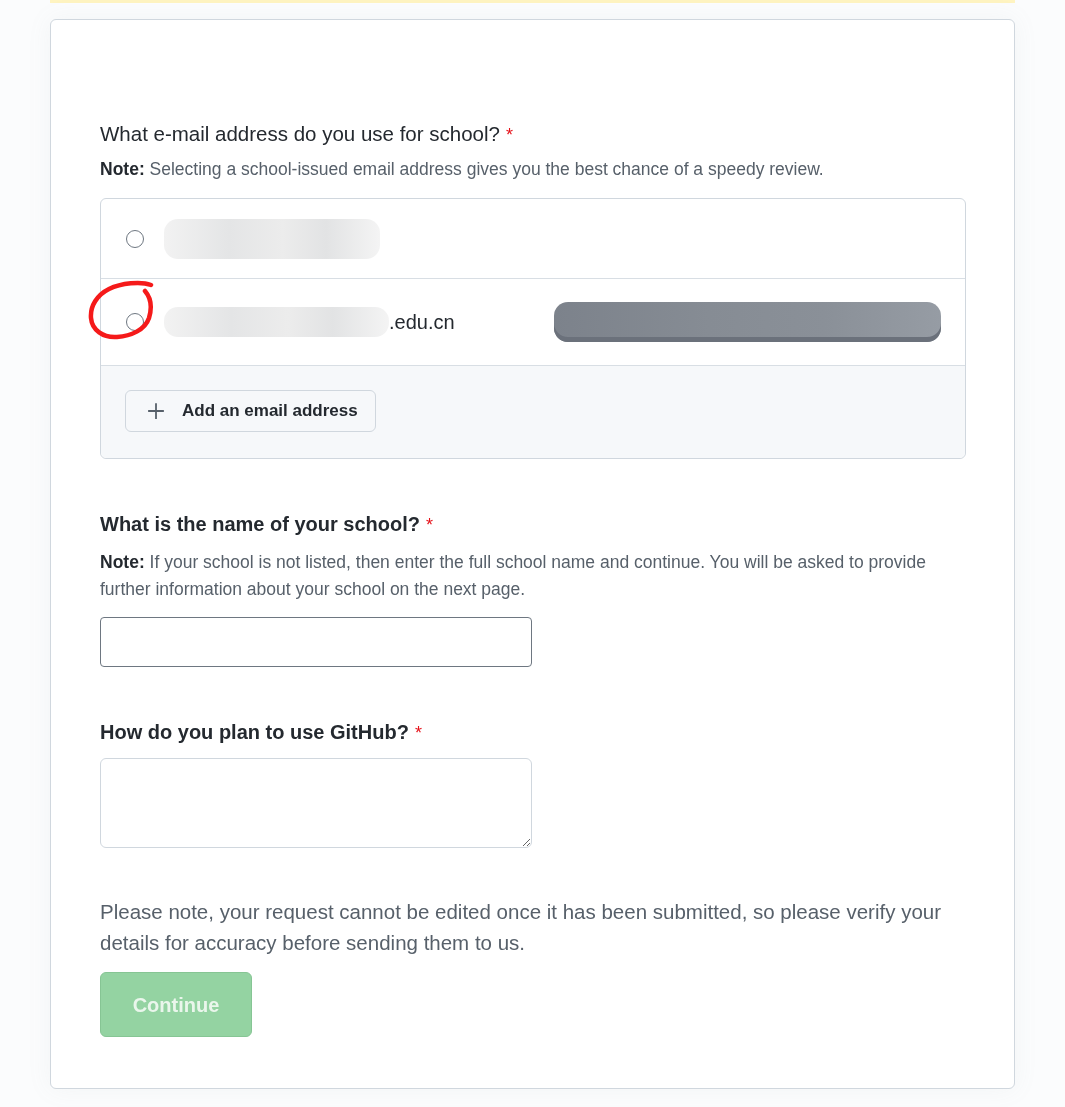  Describe the element at coordinates (513, 576) in the screenshot. I see `note-text: Note: If your school is not listed, then enter the full school name and continue. You will be asked to provide further information about your school on the next page.` at that location.